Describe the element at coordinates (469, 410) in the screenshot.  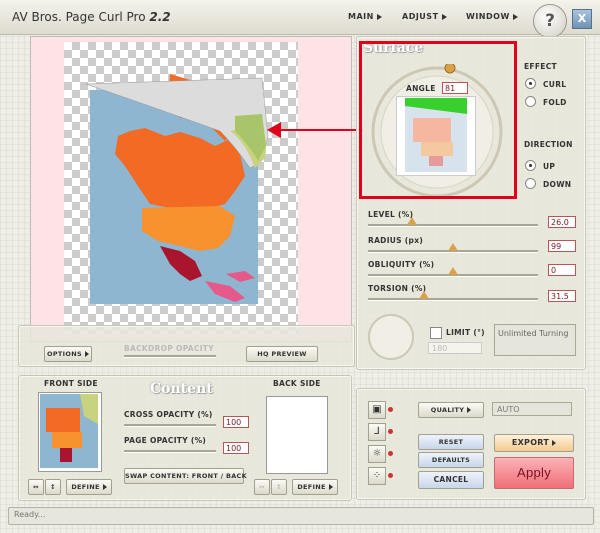
I see `quality-arrow-icon` at that location.